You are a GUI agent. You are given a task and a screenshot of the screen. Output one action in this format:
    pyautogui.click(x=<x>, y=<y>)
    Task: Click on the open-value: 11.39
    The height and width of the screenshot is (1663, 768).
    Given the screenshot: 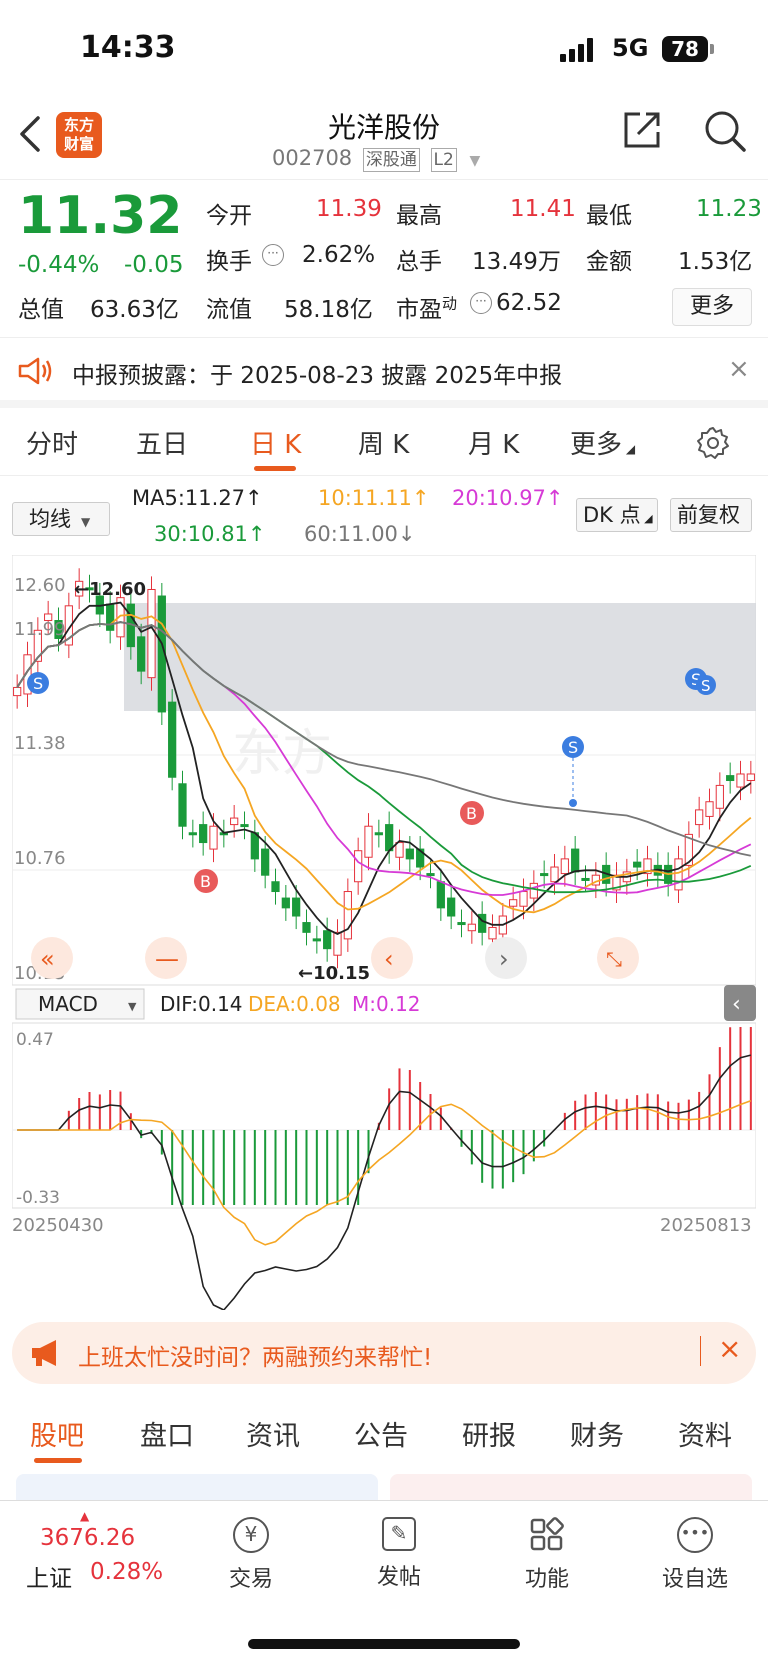 What is the action you would take?
    pyautogui.click(x=349, y=209)
    